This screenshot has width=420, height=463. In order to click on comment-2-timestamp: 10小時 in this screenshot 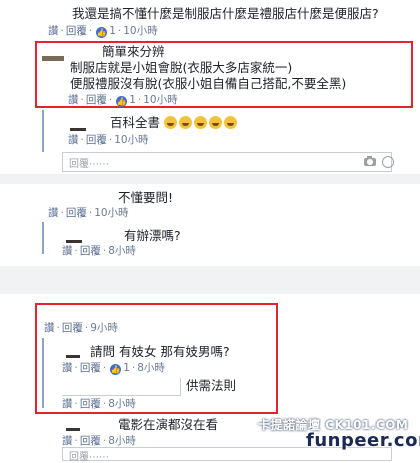, I will do `click(160, 100)`.